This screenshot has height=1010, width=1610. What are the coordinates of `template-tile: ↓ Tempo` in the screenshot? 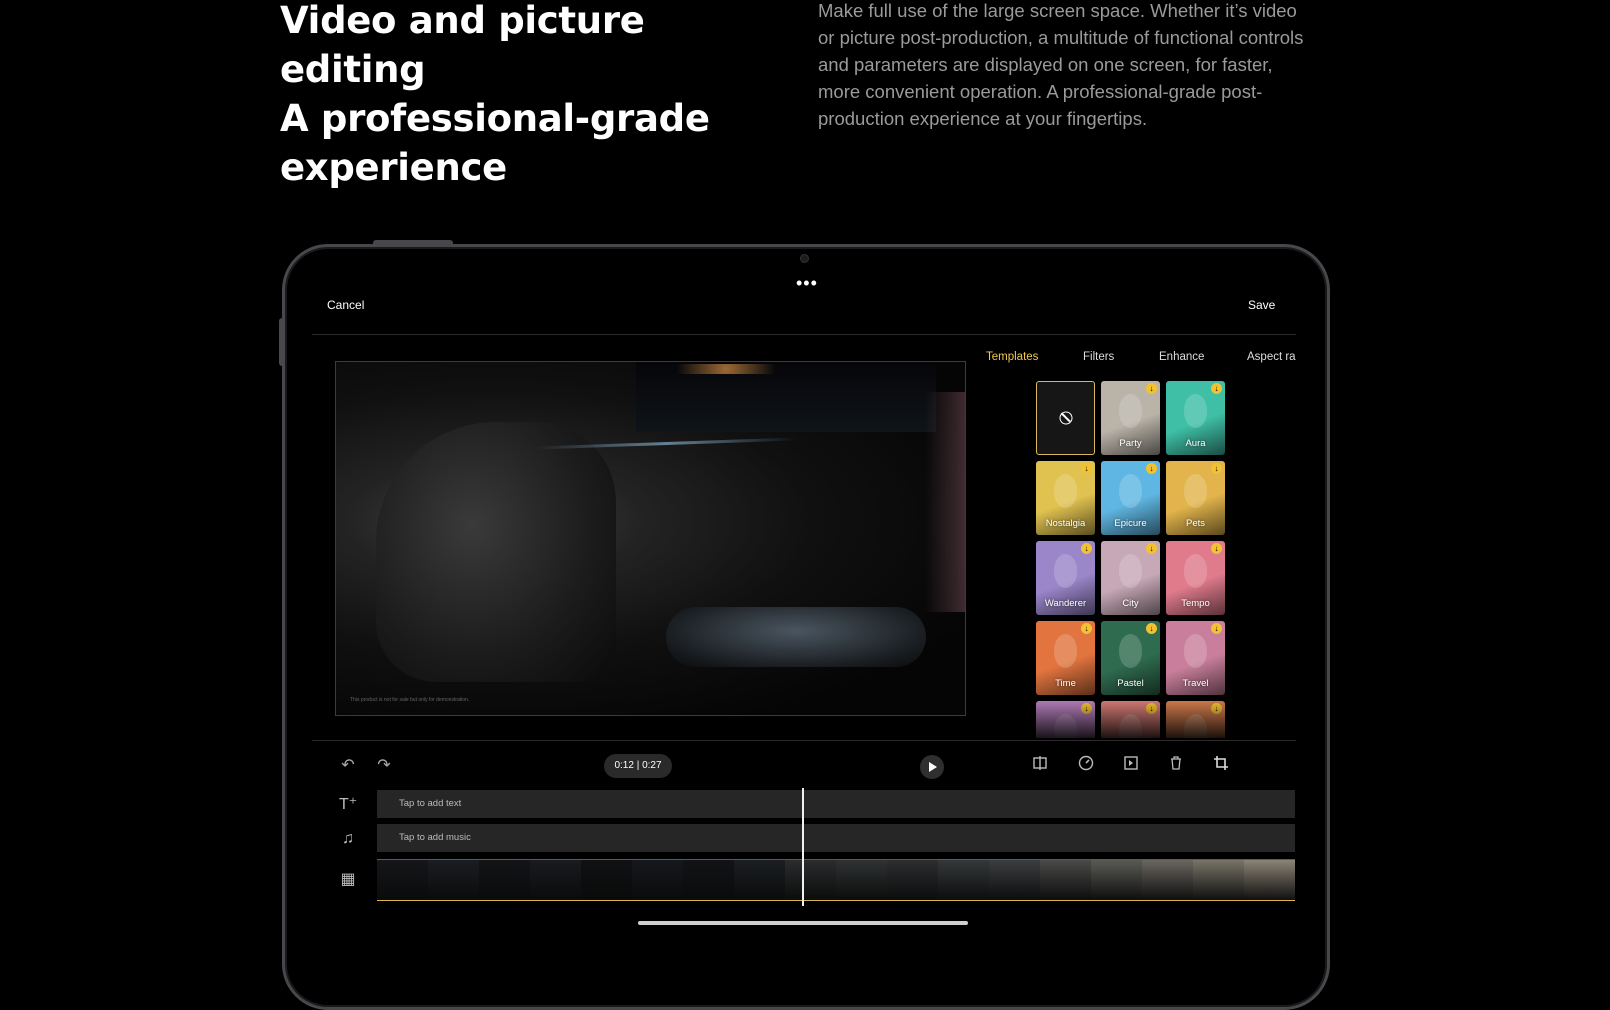 It's located at (1195, 578).